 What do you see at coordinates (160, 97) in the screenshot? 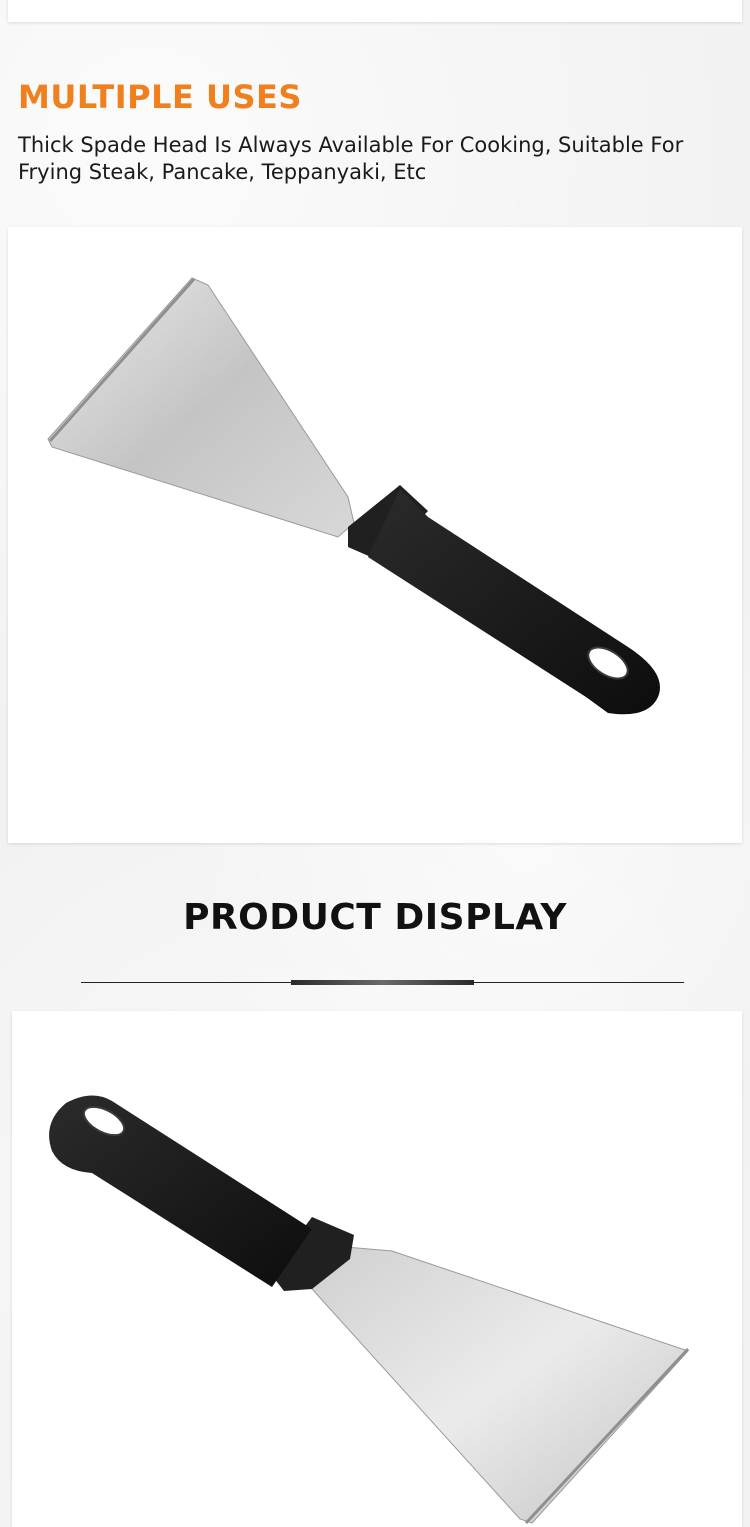
I see `multiple-uses-heading: MULTIPLE USES` at bounding box center [160, 97].